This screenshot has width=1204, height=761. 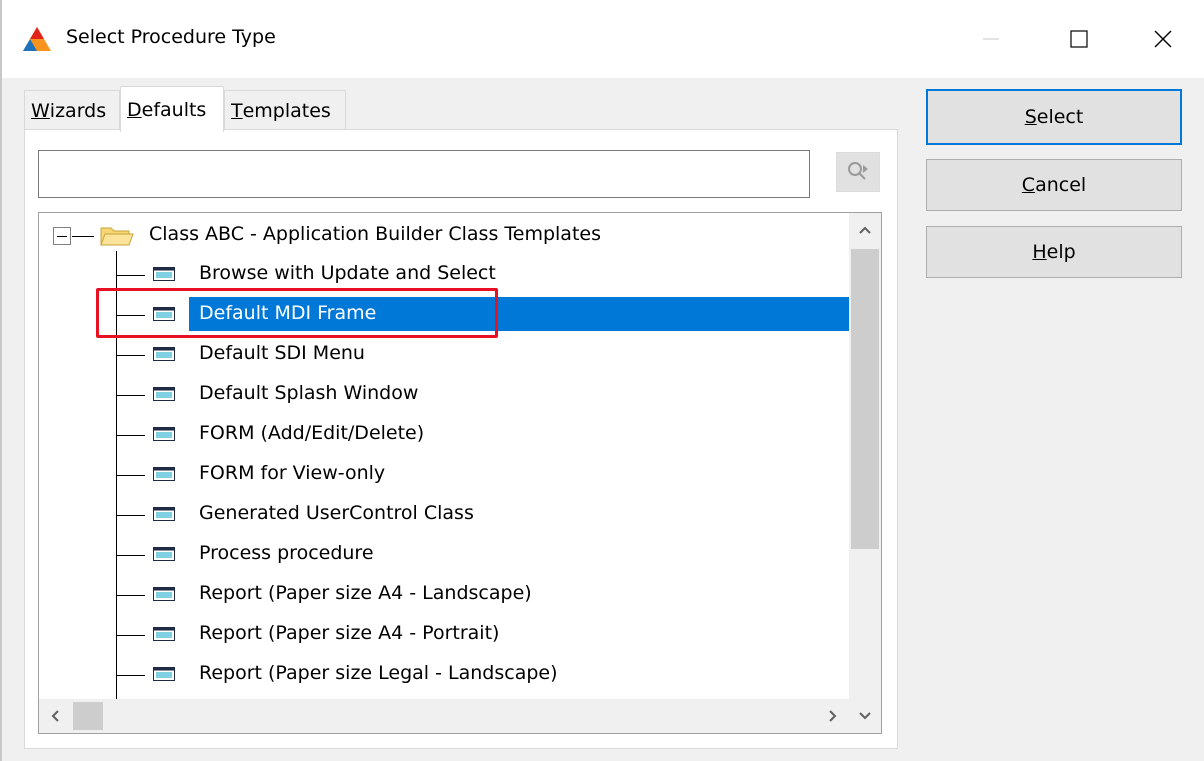 I want to click on select-button: Select, so click(x=1054, y=117).